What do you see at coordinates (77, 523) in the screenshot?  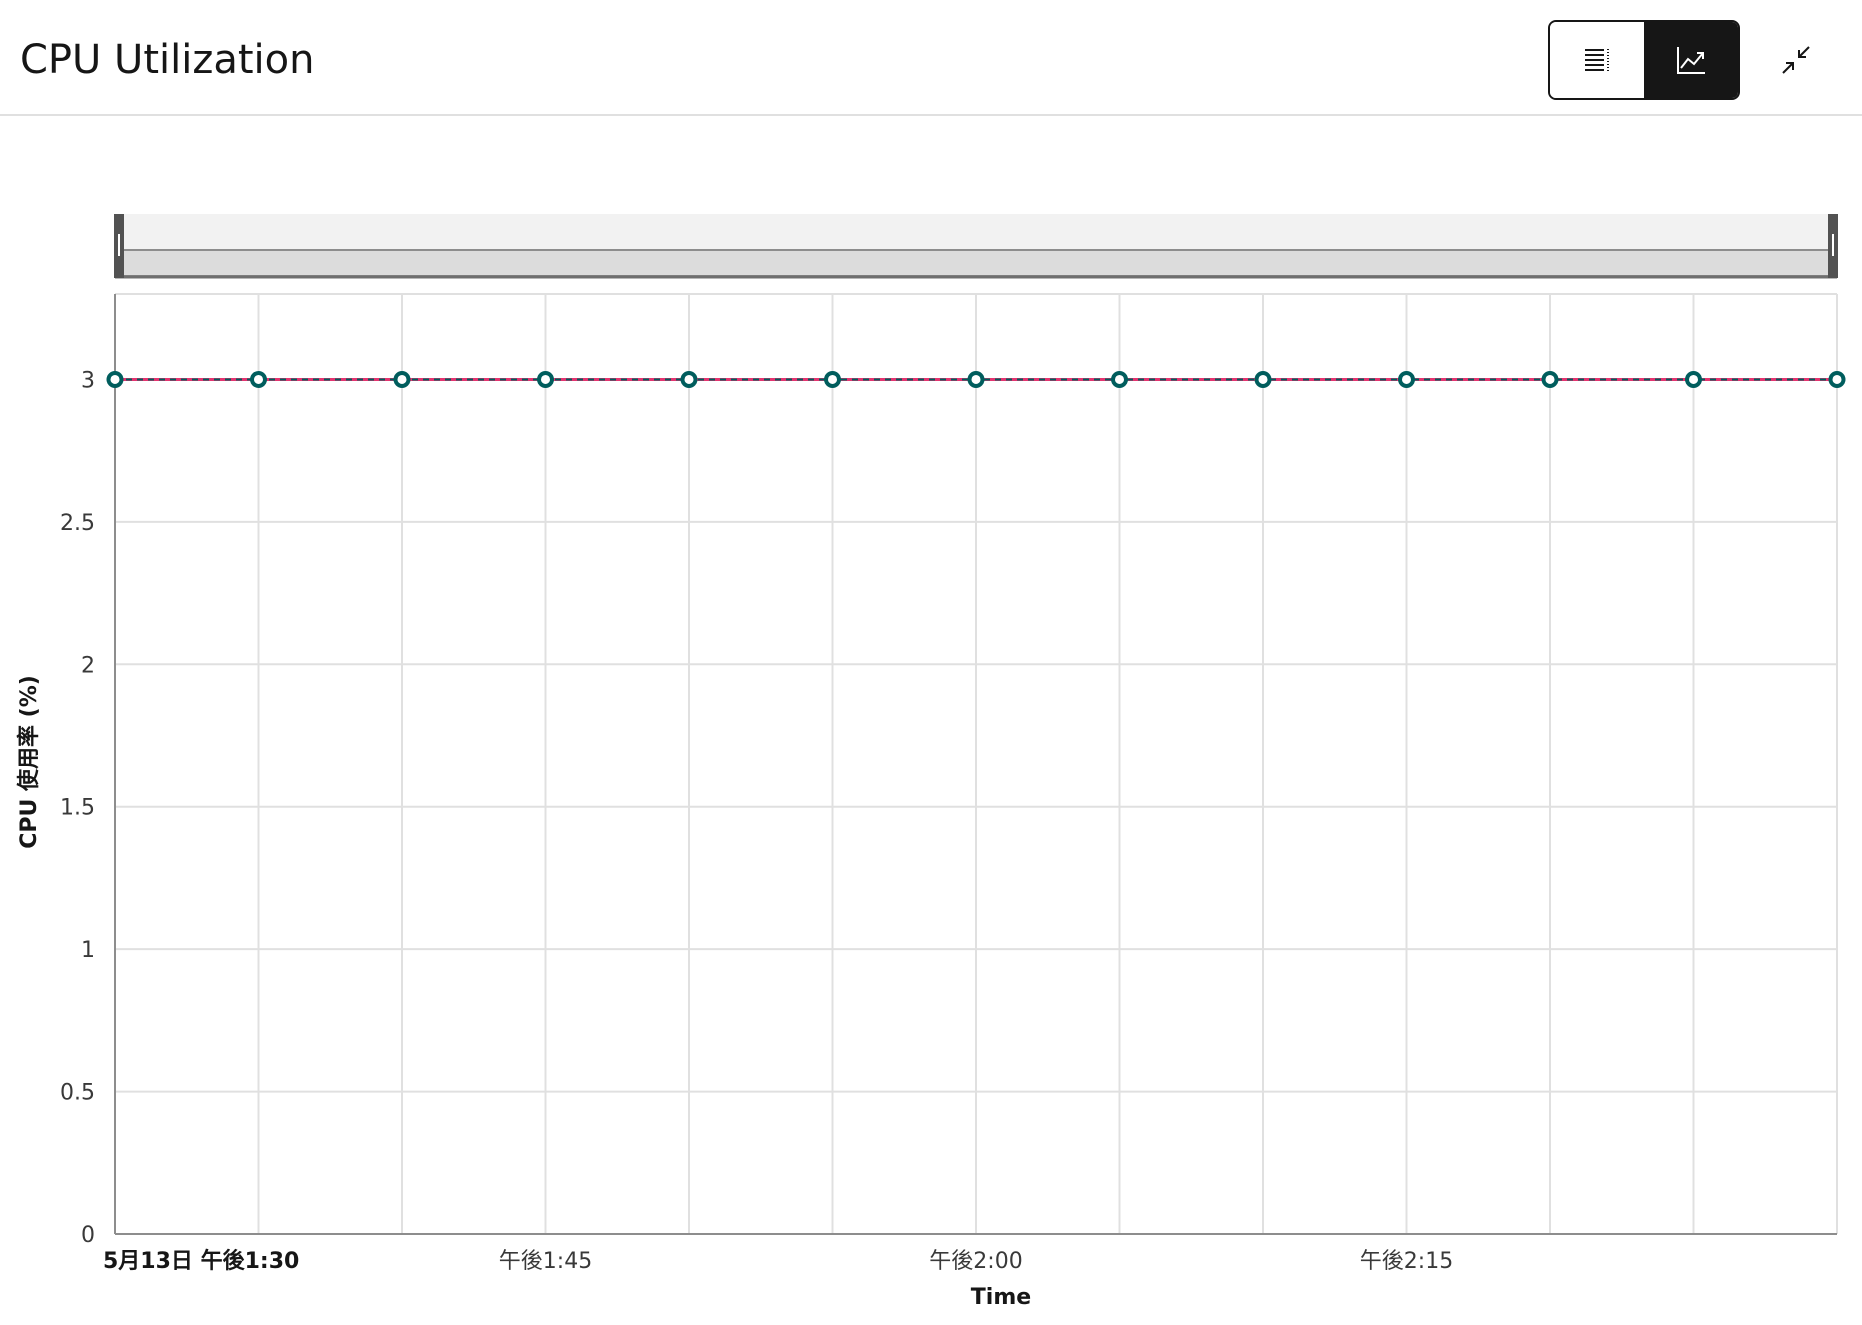 I see `y-tick-label: 2.5` at bounding box center [77, 523].